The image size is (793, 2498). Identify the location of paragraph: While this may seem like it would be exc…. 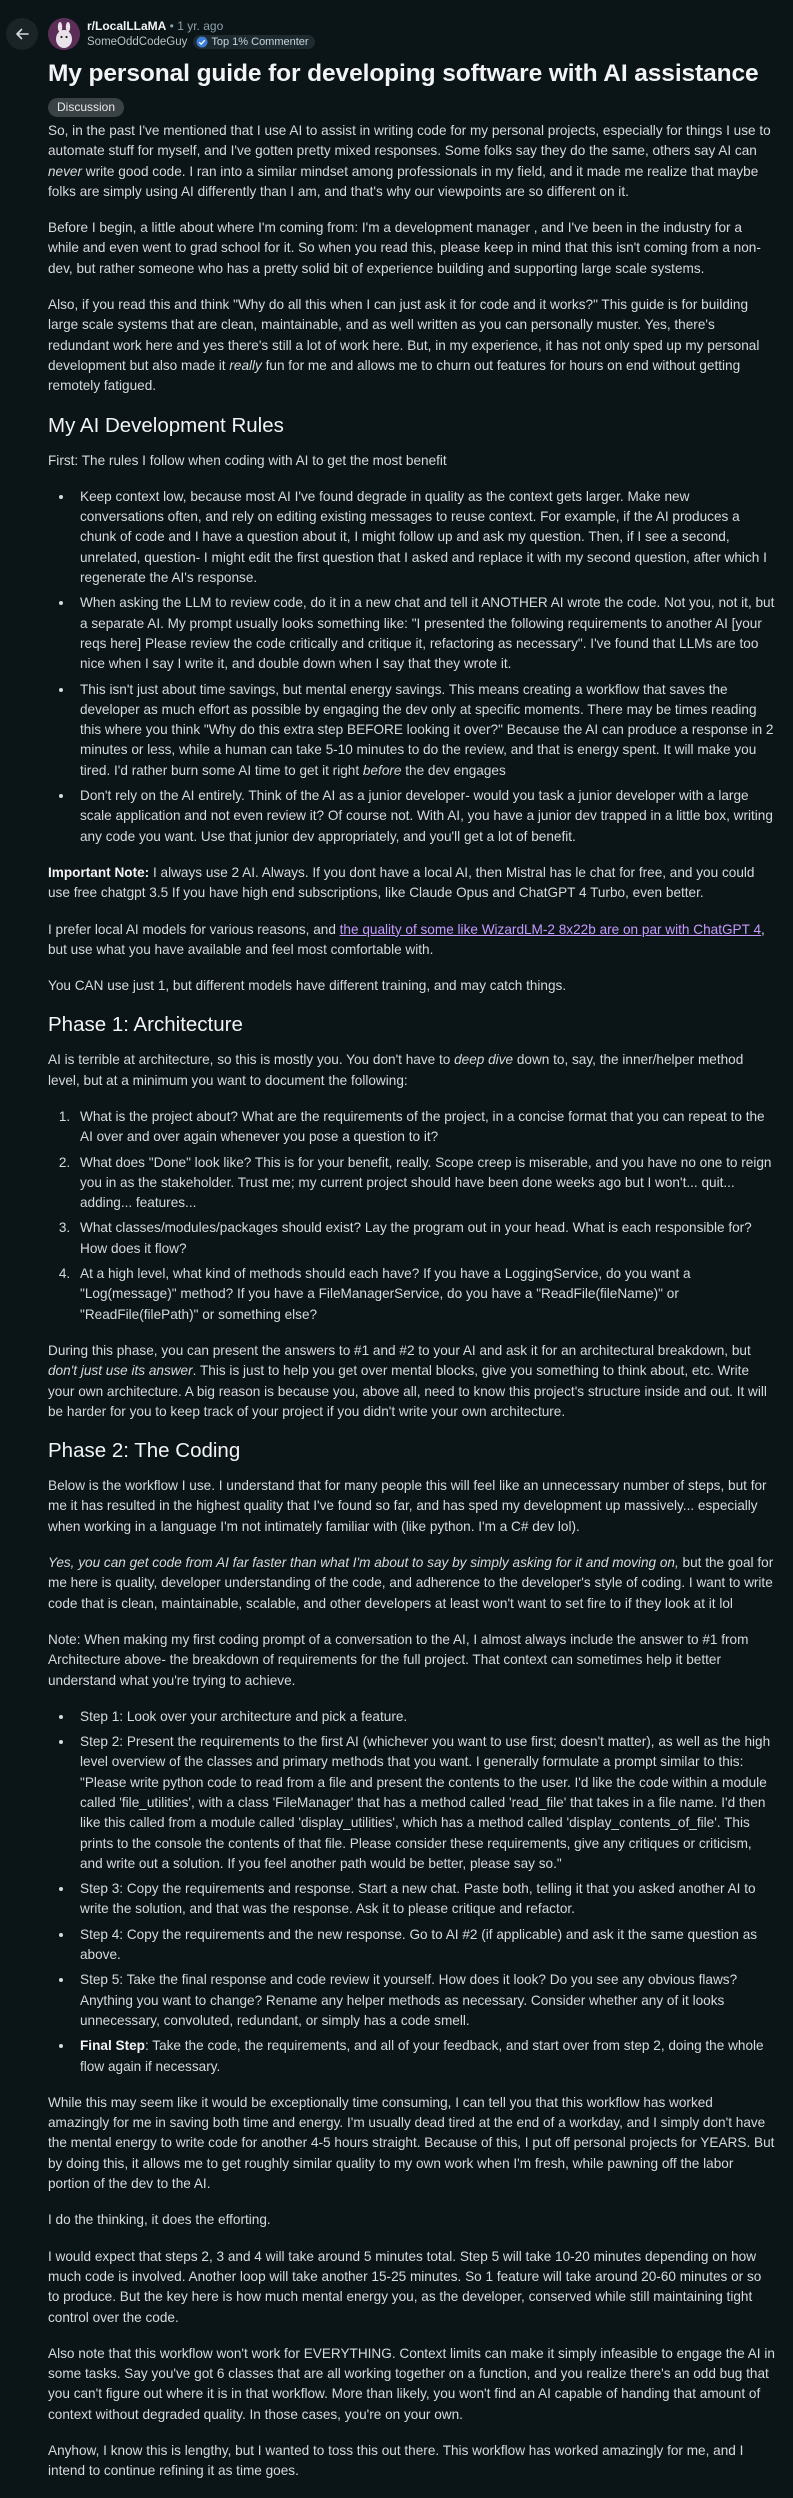
(411, 2143).